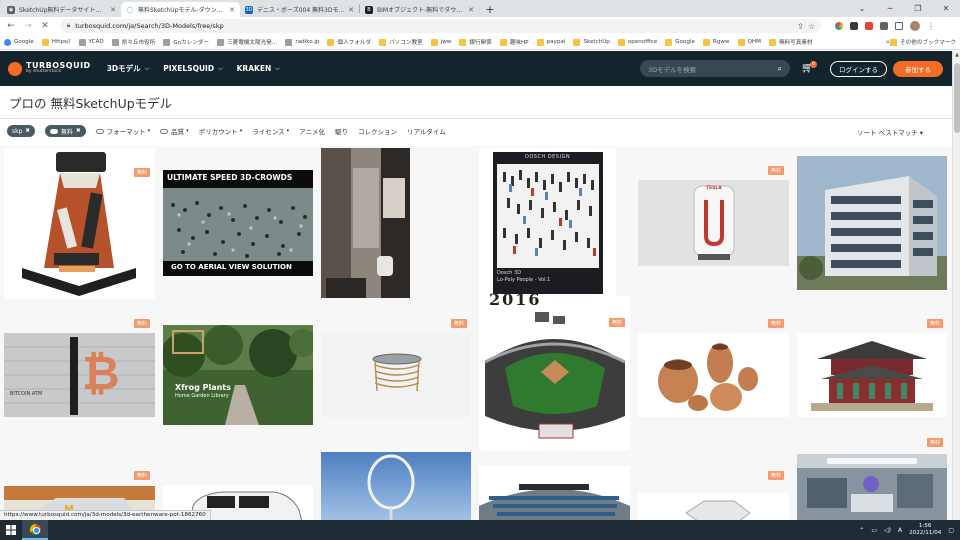 The height and width of the screenshot is (540, 960). What do you see at coordinates (714, 188) in the screenshot?
I see `brand-label: TESLA` at bounding box center [714, 188].